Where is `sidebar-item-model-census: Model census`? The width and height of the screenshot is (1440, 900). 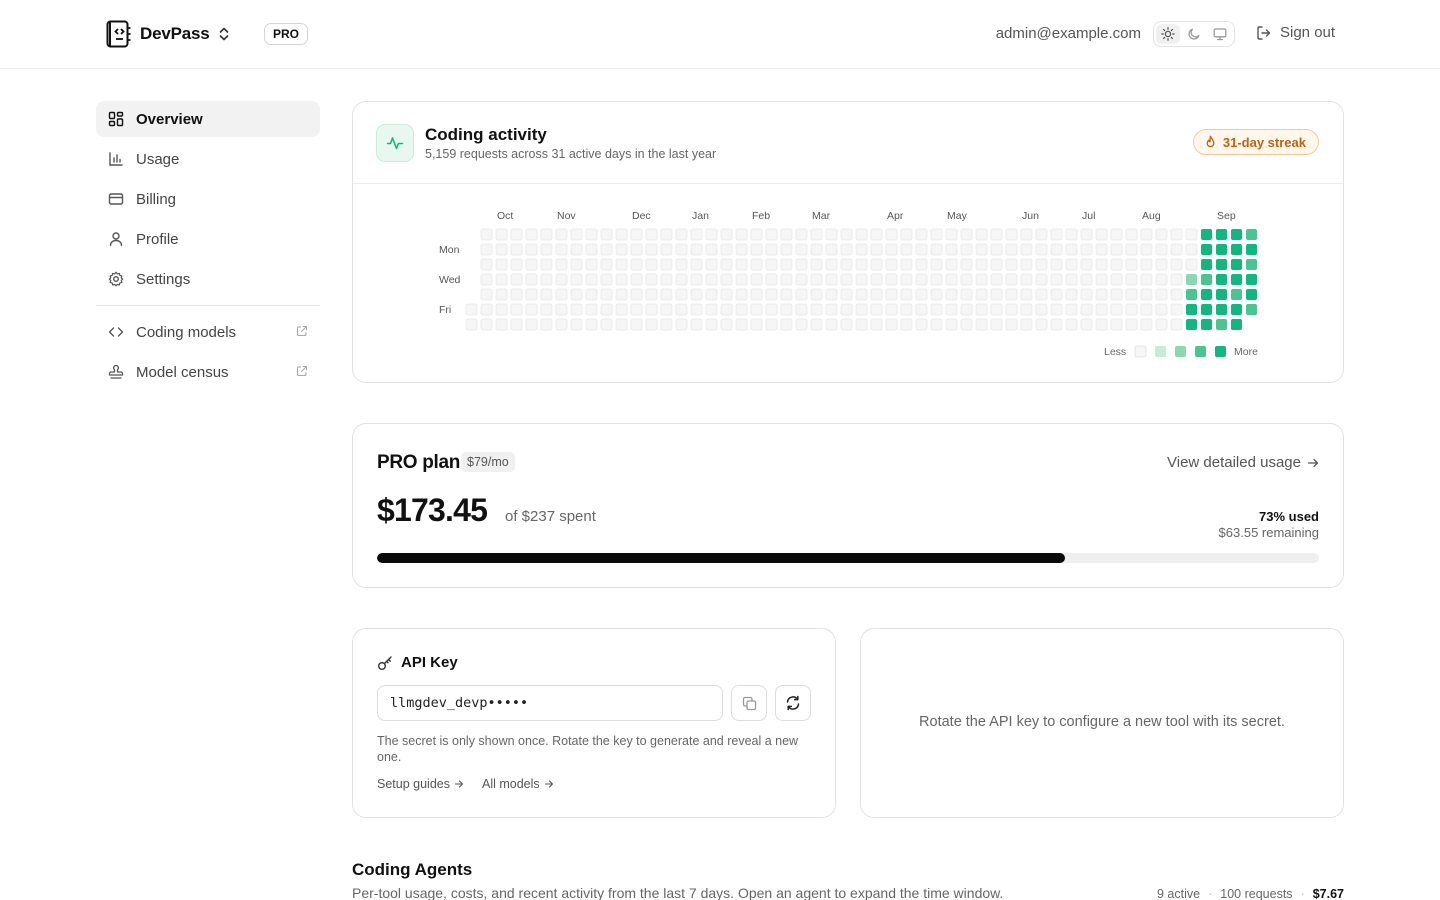 sidebar-item-model-census: Model census is located at coordinates (208, 372).